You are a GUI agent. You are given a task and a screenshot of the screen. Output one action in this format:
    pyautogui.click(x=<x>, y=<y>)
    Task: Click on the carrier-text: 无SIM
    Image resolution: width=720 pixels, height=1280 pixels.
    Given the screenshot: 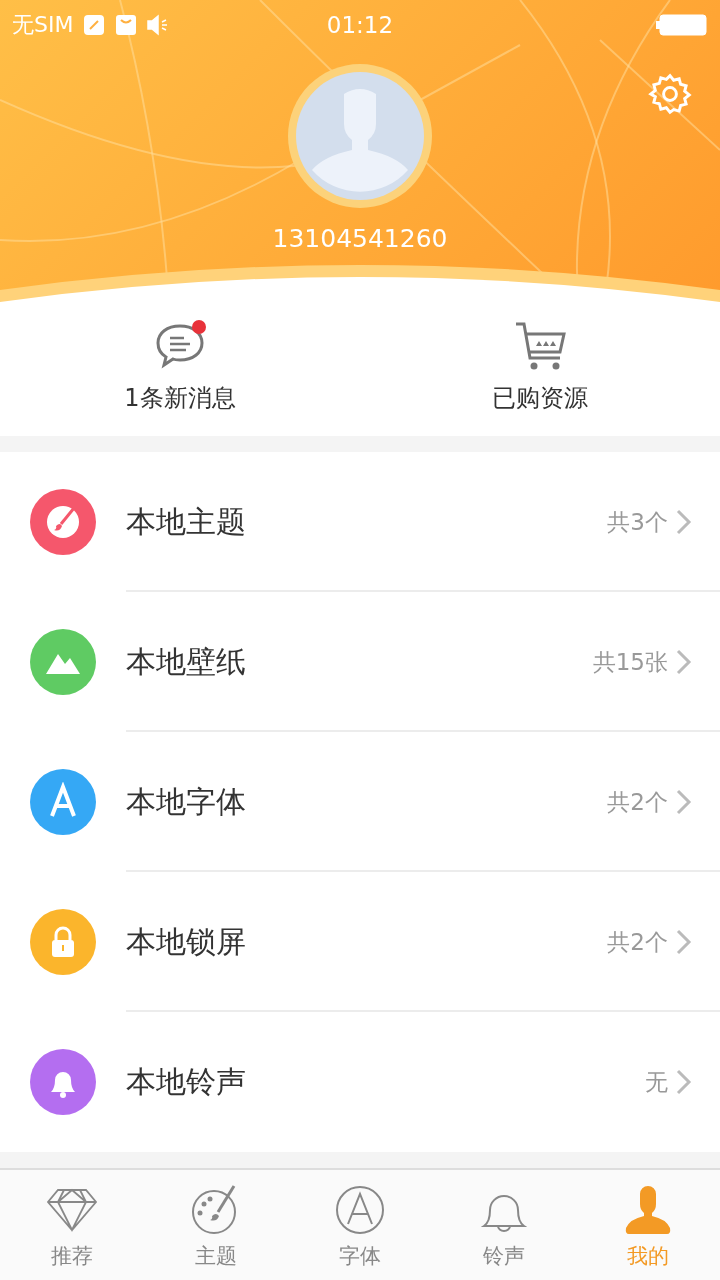 What is the action you would take?
    pyautogui.click(x=43, y=25)
    